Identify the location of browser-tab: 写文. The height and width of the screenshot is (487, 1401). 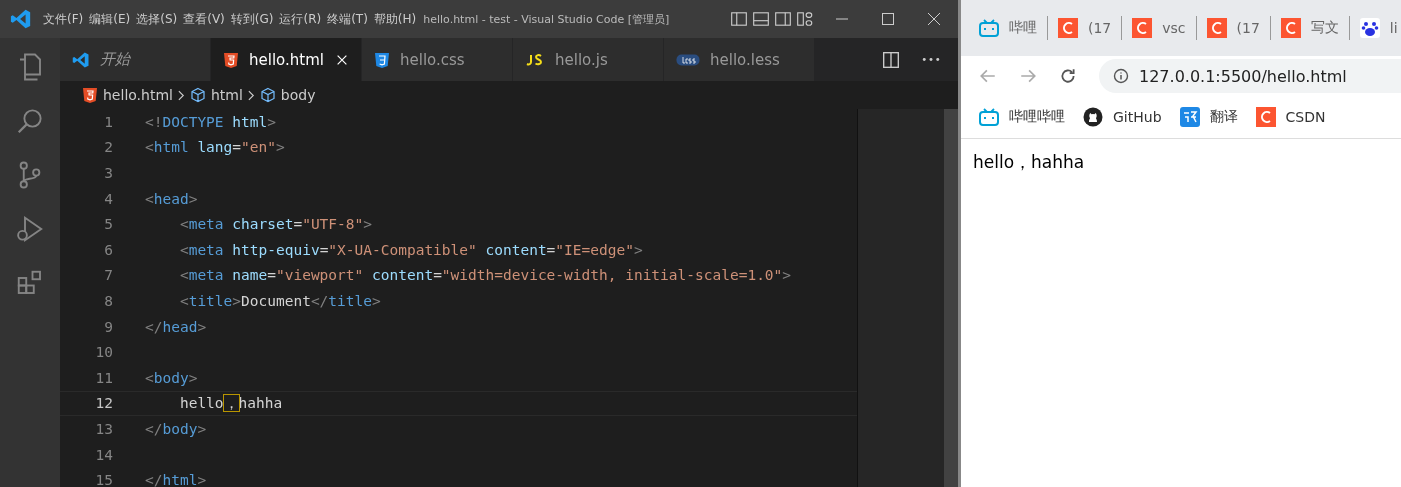
(1309, 28).